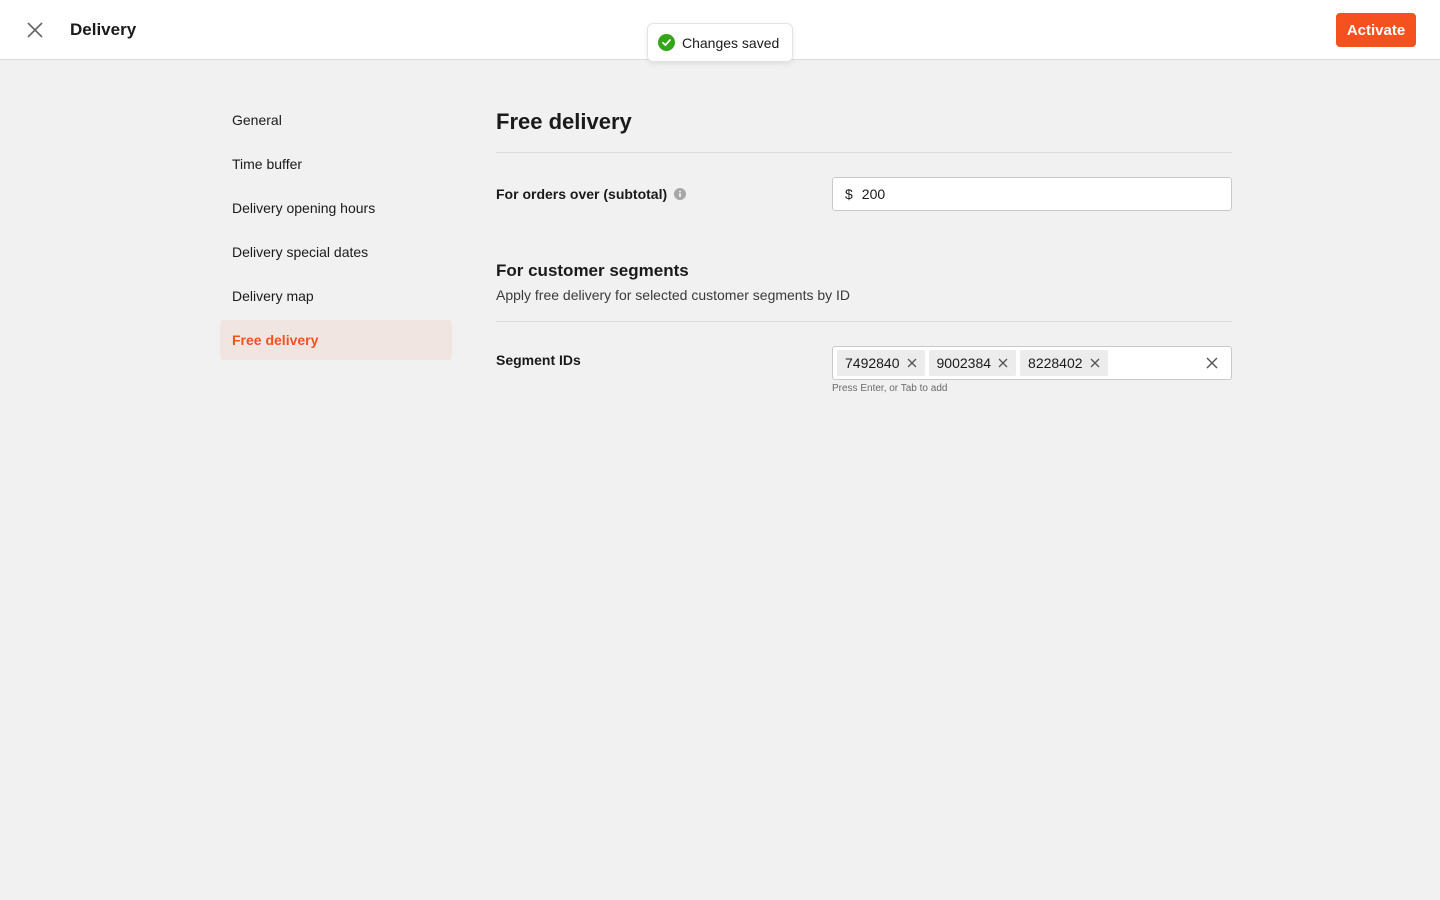 The width and height of the screenshot is (1440, 900). I want to click on segment-ids-hint: Press Enter, or Tab to add, so click(890, 388).